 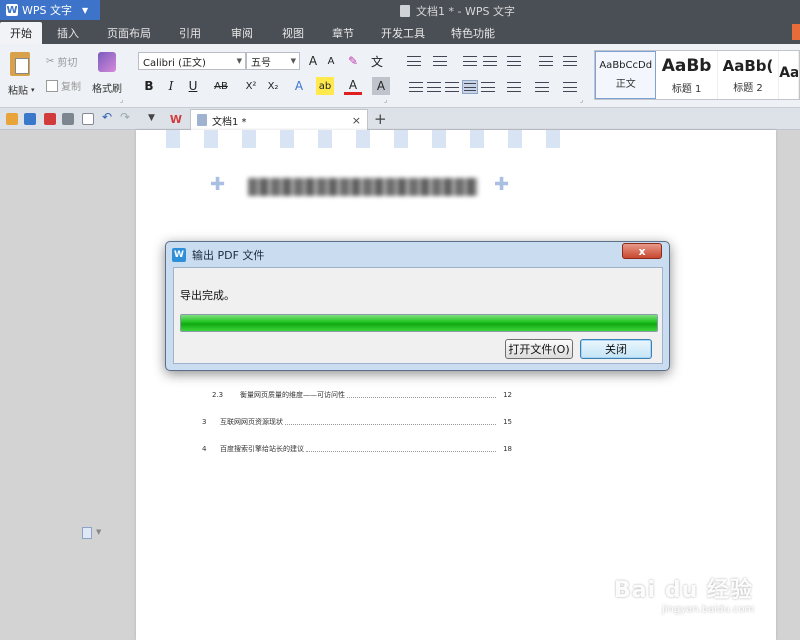 I want to click on align-left-icon, so click(x=416, y=87).